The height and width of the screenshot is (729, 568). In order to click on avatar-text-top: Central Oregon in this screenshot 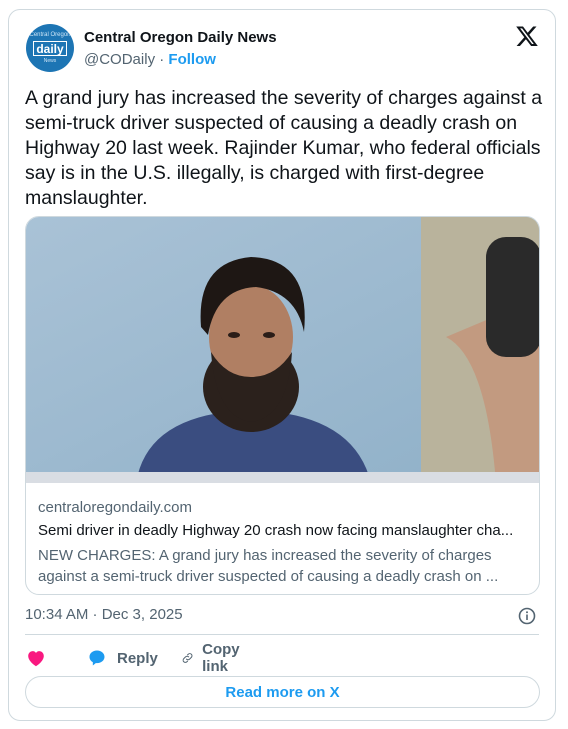, I will do `click(50, 35)`.